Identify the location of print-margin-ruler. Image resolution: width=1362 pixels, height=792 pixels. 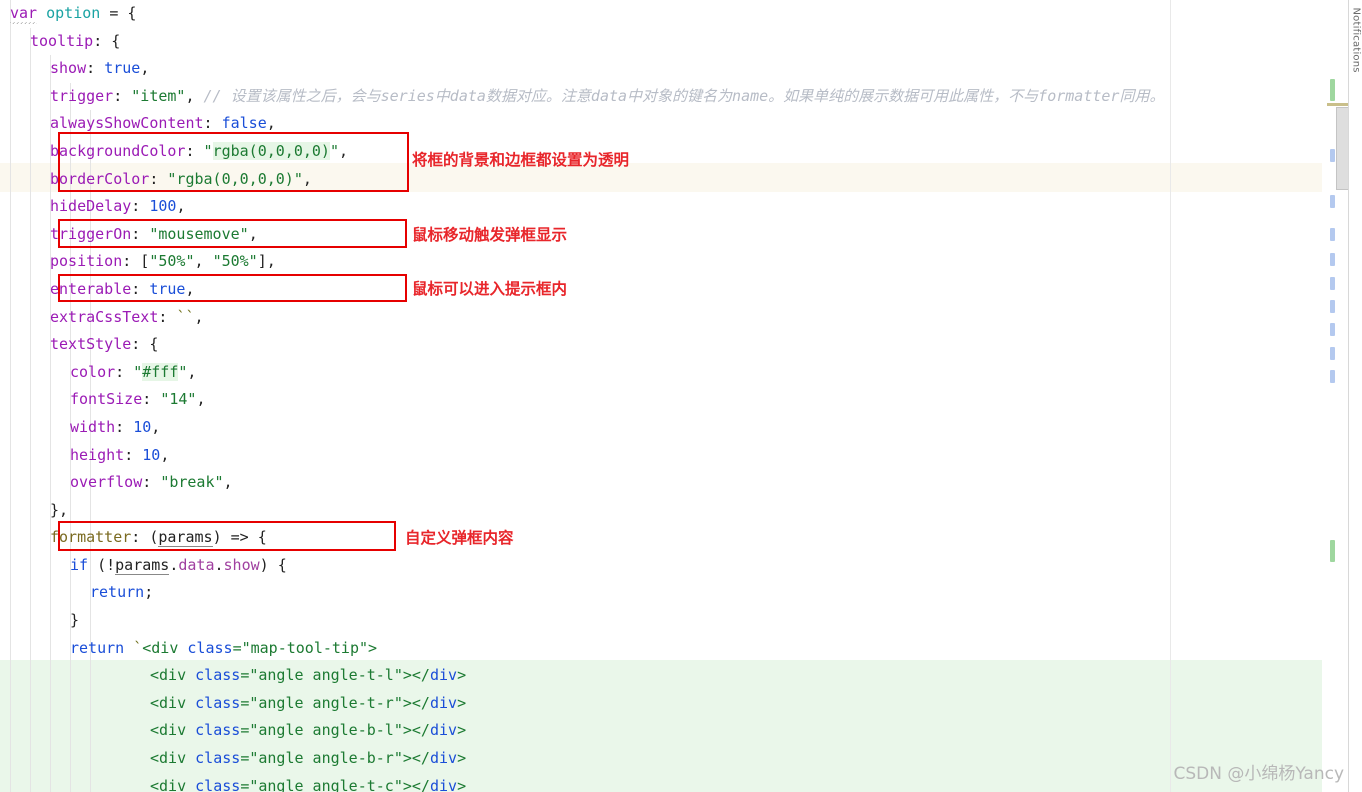
(1170, 396).